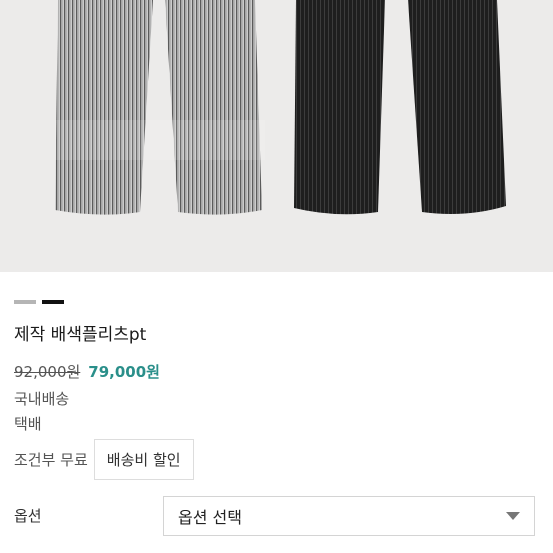  I want to click on option-select-value: 옵션 선택, so click(210, 517).